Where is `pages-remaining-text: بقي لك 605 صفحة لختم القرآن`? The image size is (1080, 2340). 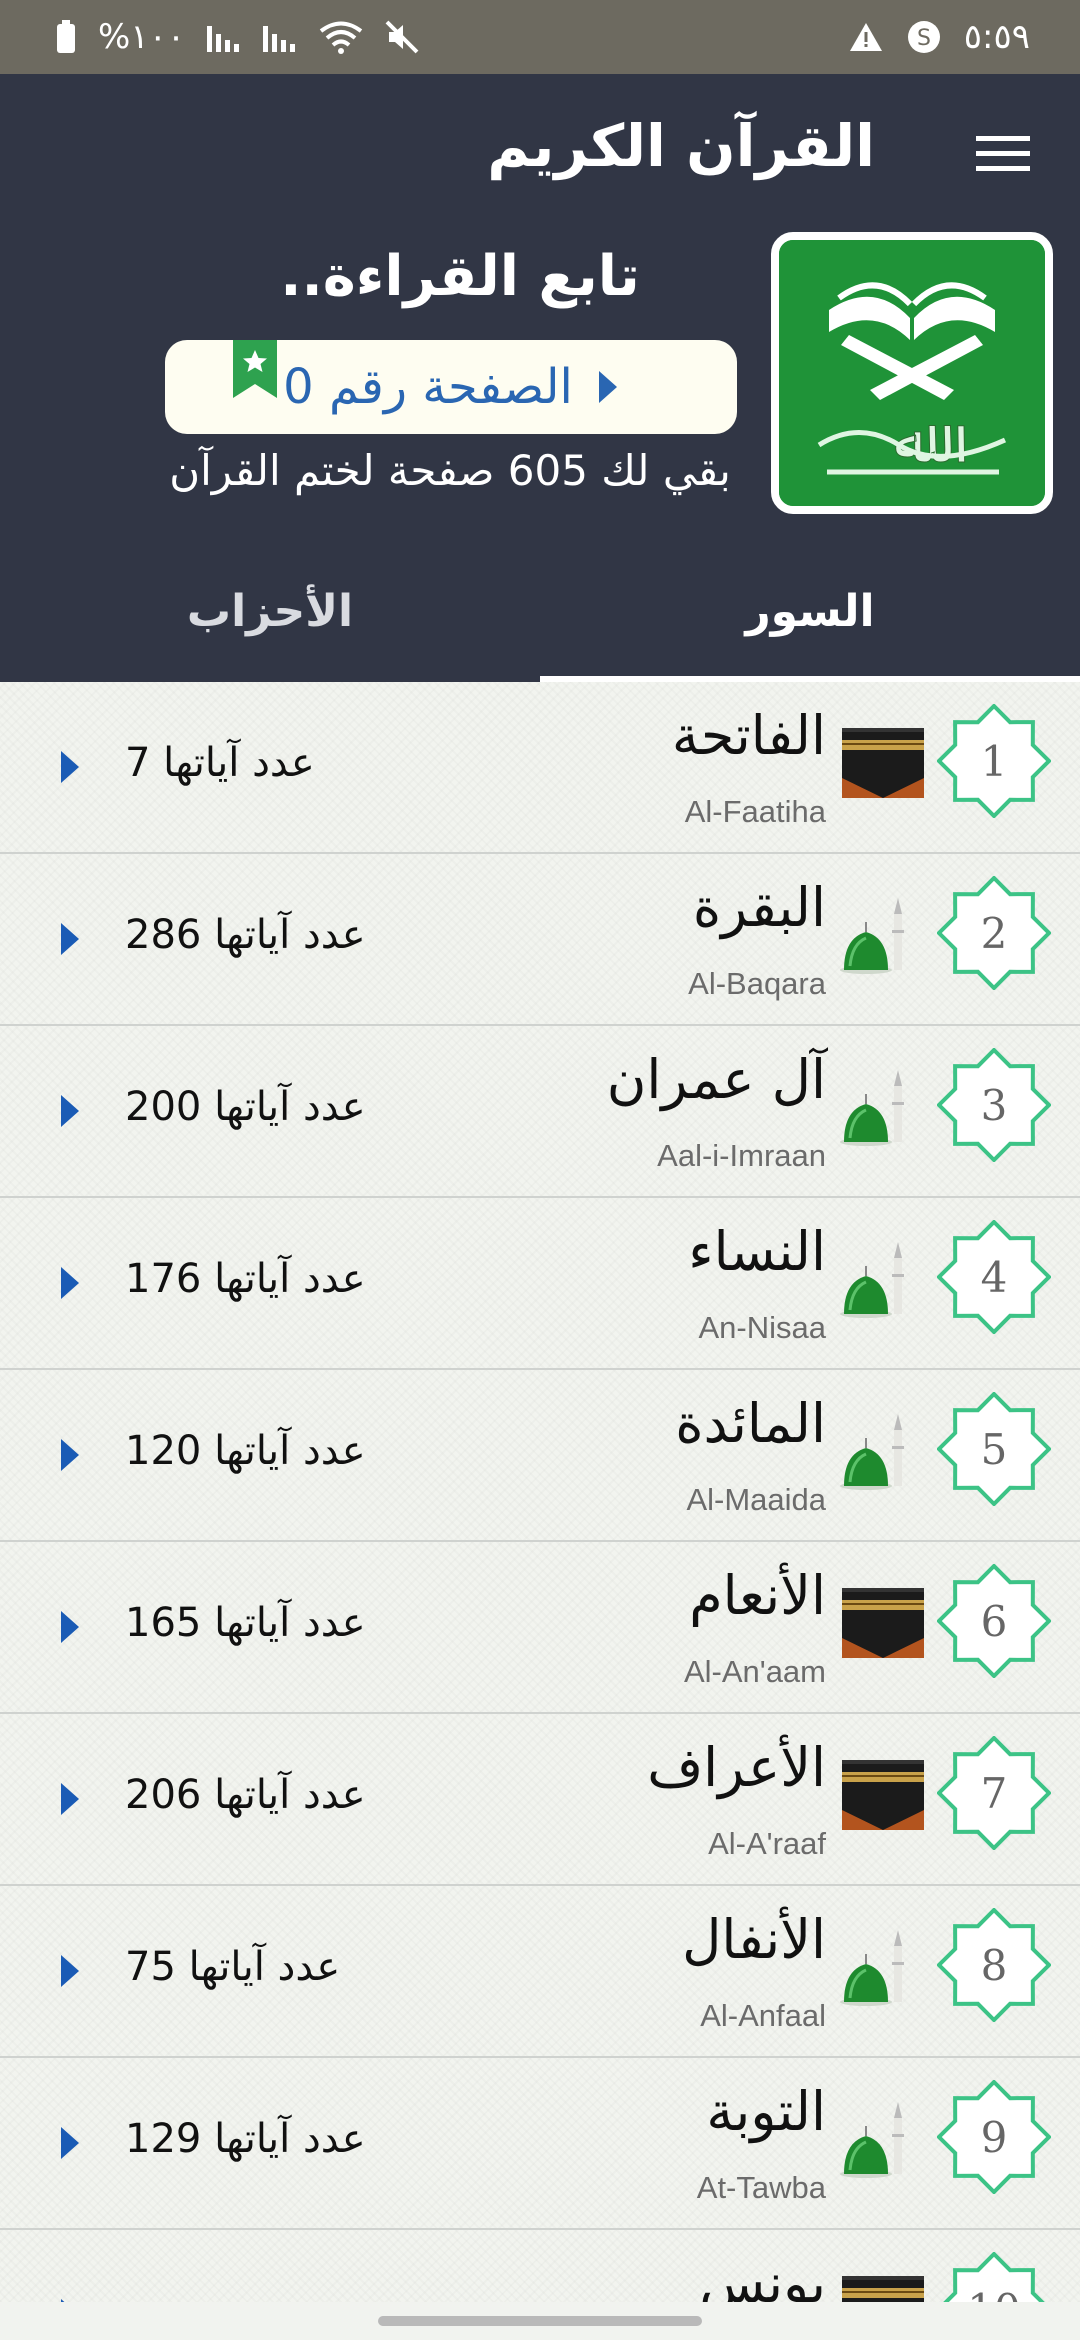 pages-remaining-text: بقي لك 605 صفحة لختم القرآن is located at coordinates (450, 470).